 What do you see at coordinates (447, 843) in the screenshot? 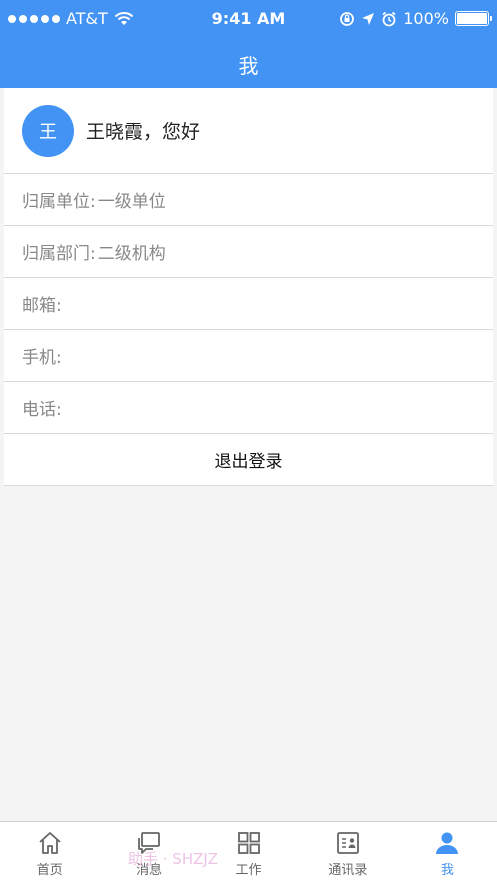
I see `user-icon` at bounding box center [447, 843].